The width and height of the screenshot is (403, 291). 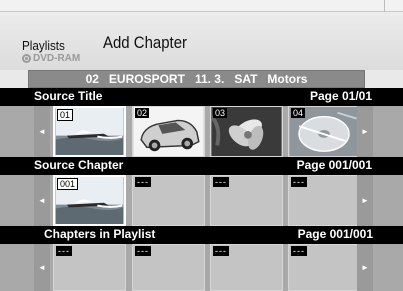 I want to click on source-title-page: Page 01/01, so click(x=340, y=96).